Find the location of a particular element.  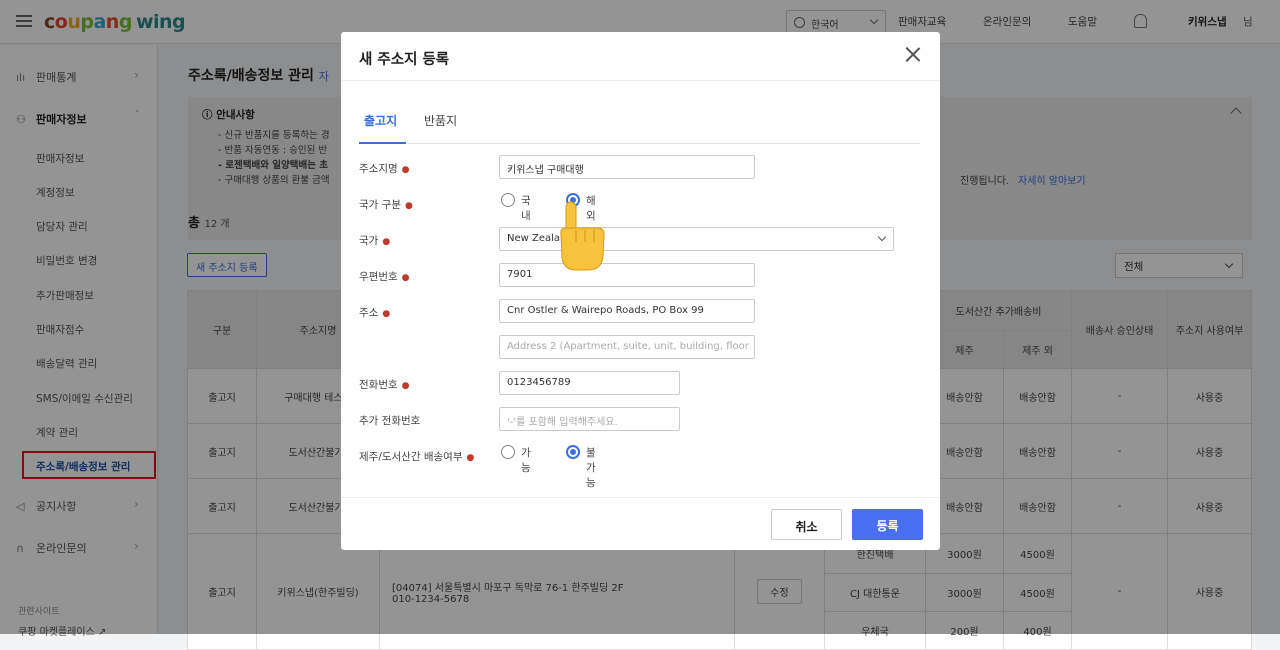

label-text: 국가 구분 is located at coordinates (380, 205).